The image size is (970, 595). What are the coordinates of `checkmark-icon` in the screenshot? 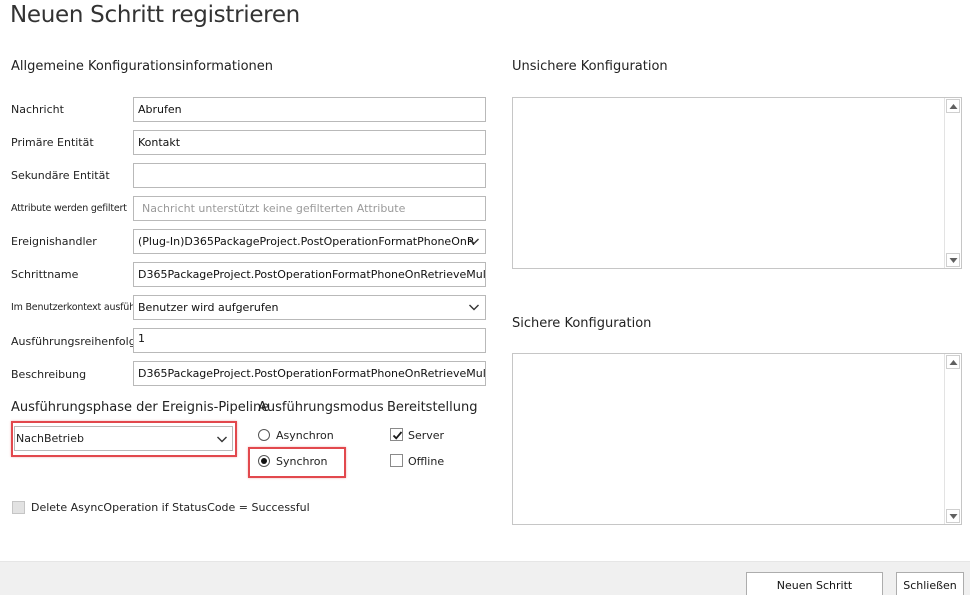 It's located at (397, 435).